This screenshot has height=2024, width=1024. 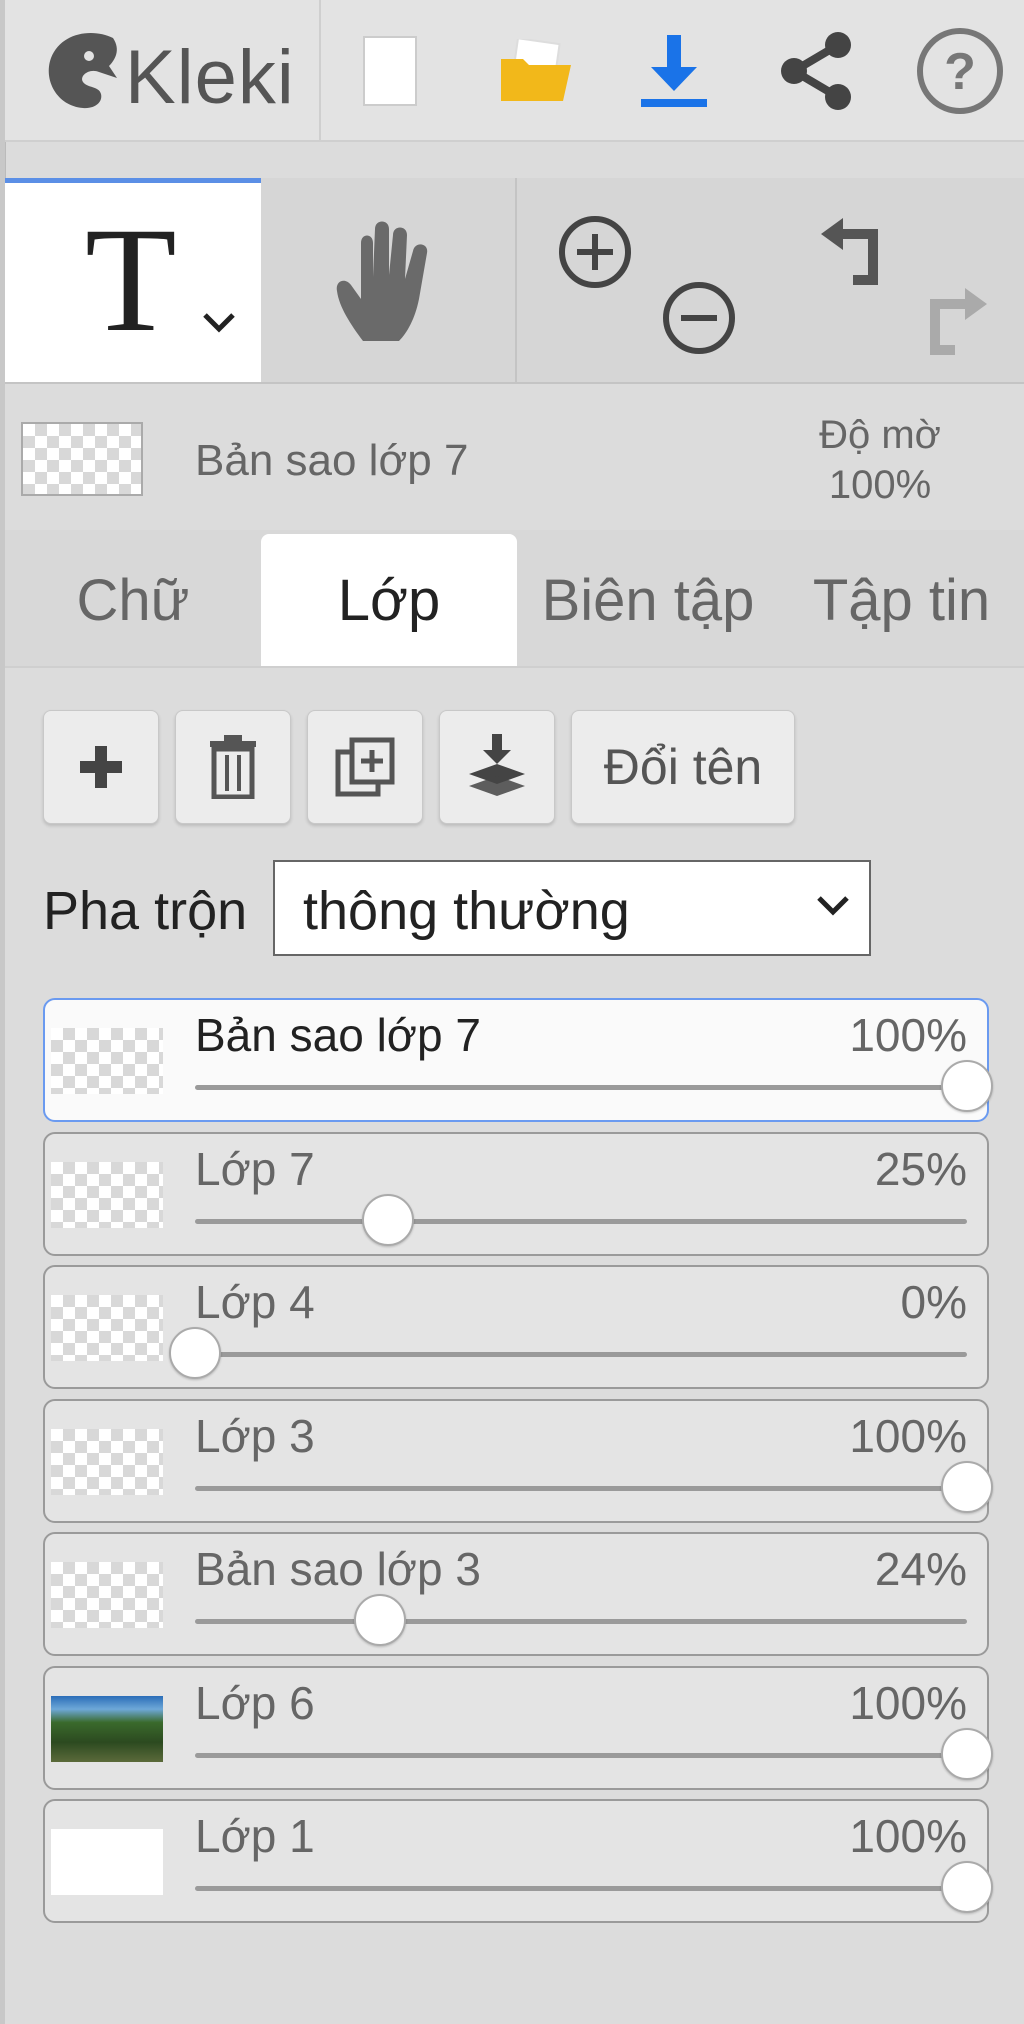 What do you see at coordinates (133, 600) in the screenshot?
I see `tab-text: Chữ` at bounding box center [133, 600].